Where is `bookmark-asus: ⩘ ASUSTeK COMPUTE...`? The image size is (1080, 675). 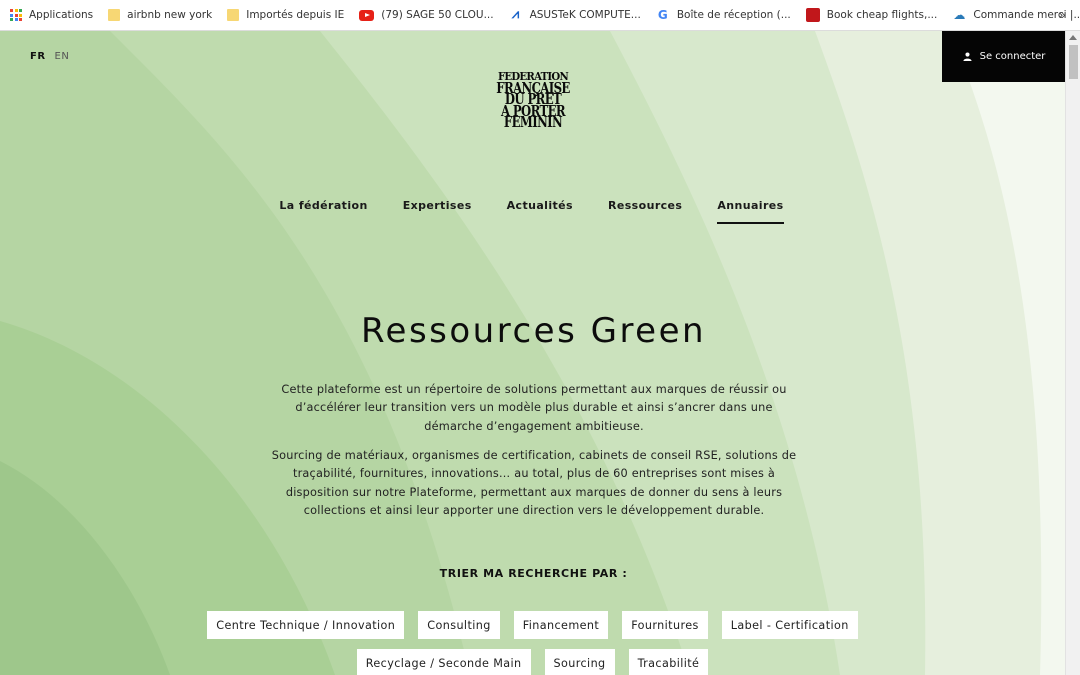 bookmark-asus: ⩘ ASUSTeK COMPUTE... is located at coordinates (575, 15).